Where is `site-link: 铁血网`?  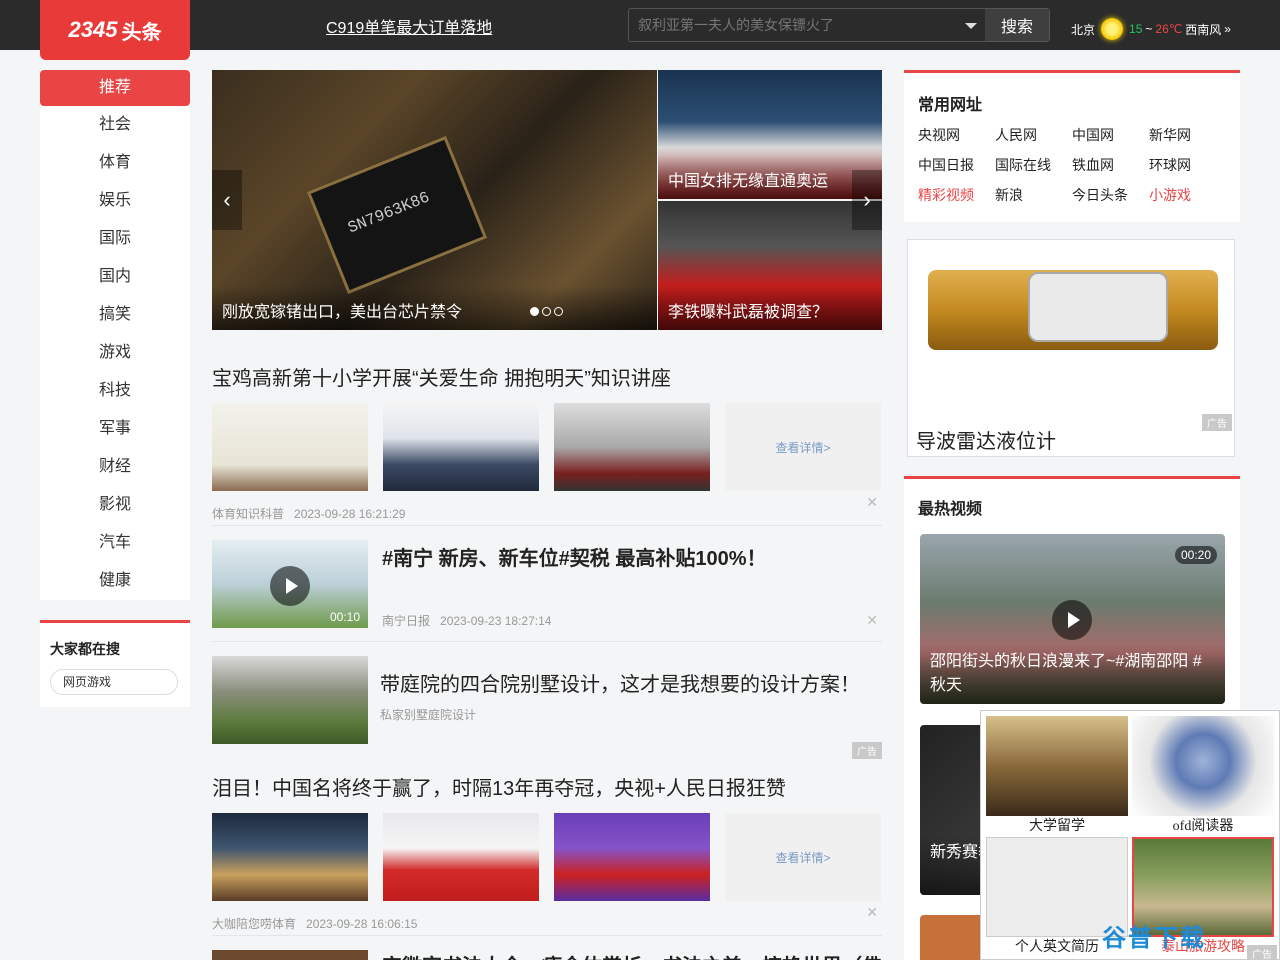
site-link: 铁血网 is located at coordinates (1110, 164).